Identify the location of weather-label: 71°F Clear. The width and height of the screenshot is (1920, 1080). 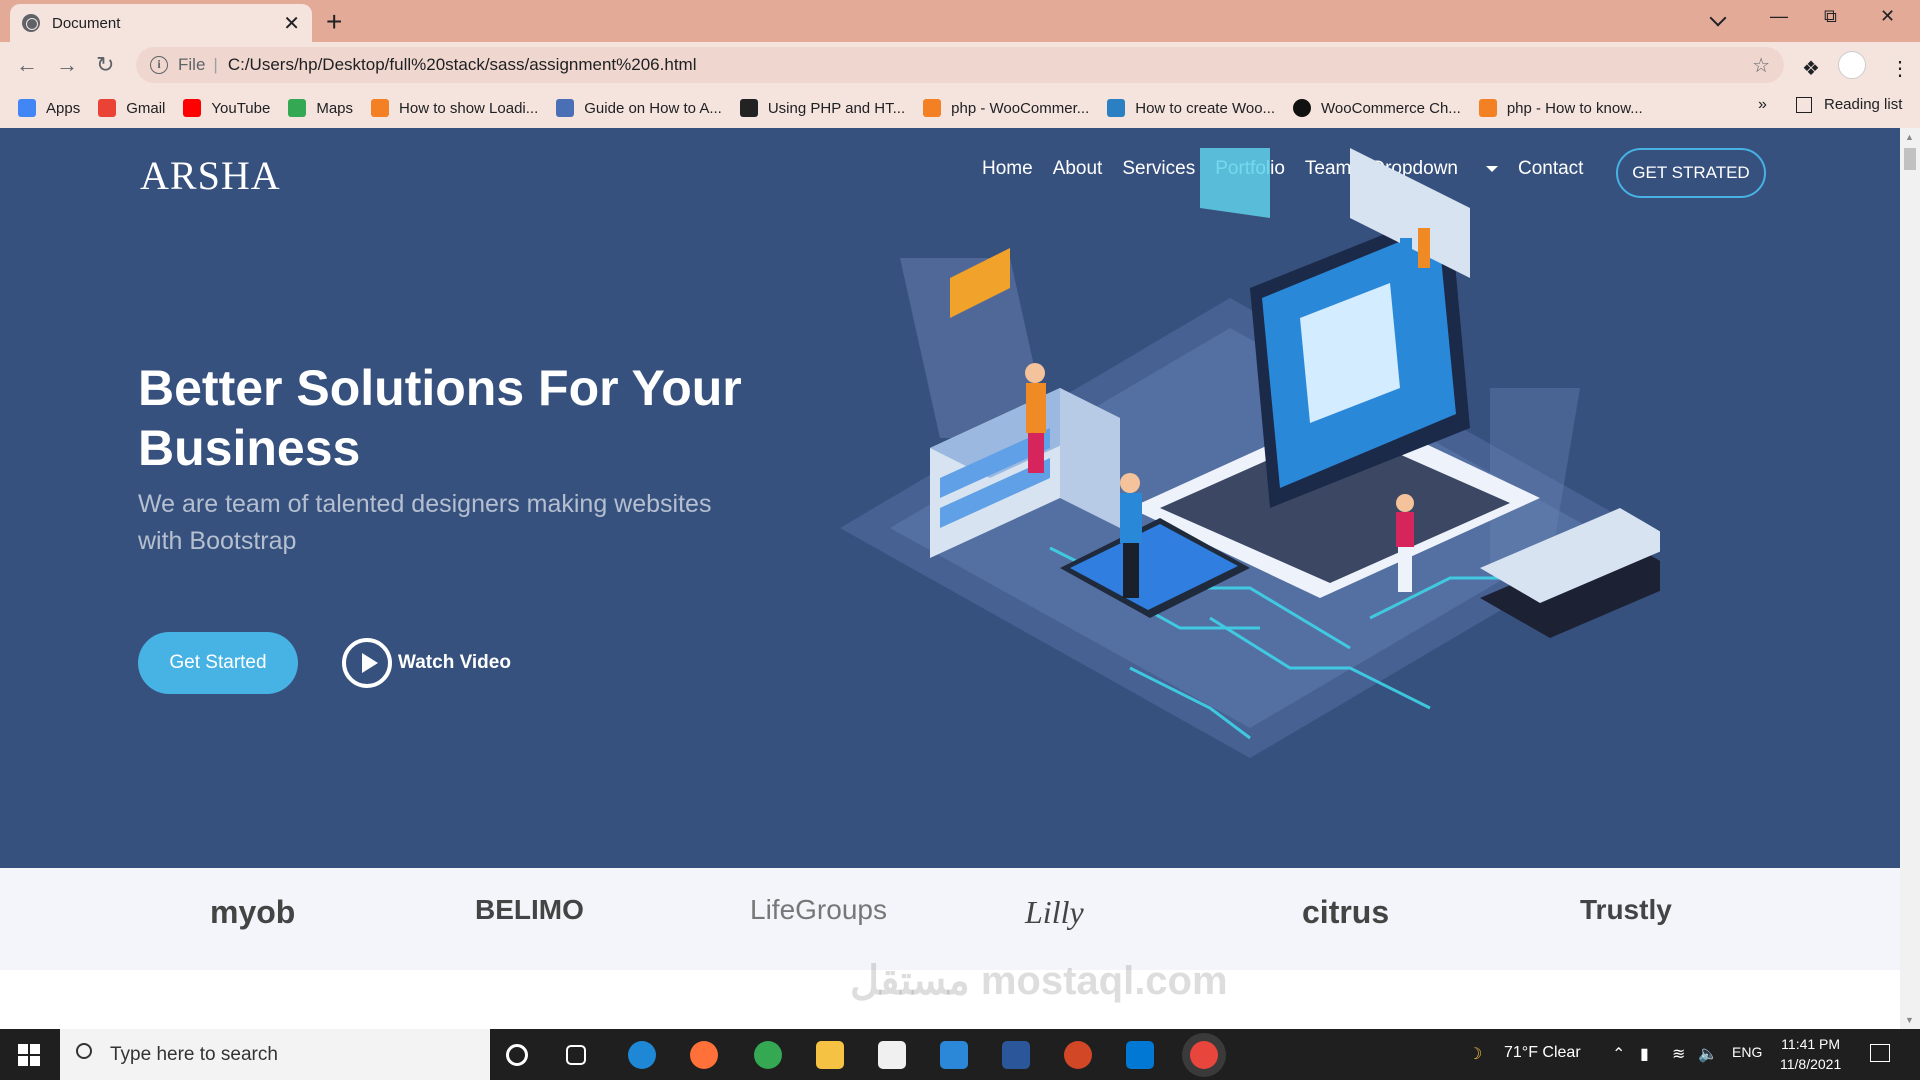
(1542, 1053).